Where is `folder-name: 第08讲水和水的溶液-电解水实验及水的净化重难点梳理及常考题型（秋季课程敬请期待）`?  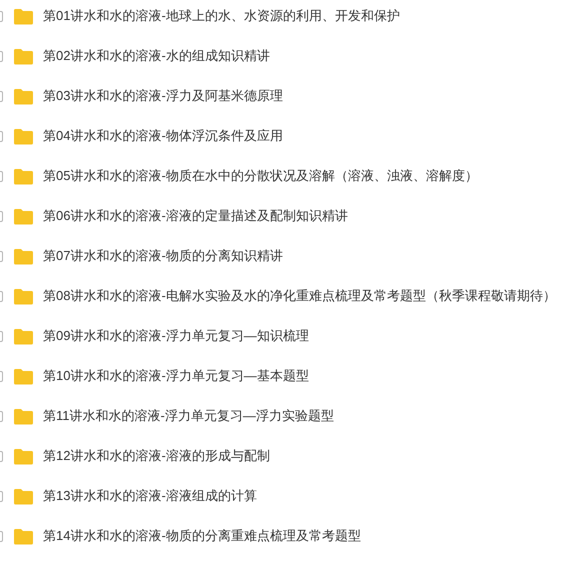
folder-name: 第08讲水和水的溶液-电解水实验及水的净化重难点梳理及常考题型（秋季课程敬请期待） is located at coordinates (299, 296).